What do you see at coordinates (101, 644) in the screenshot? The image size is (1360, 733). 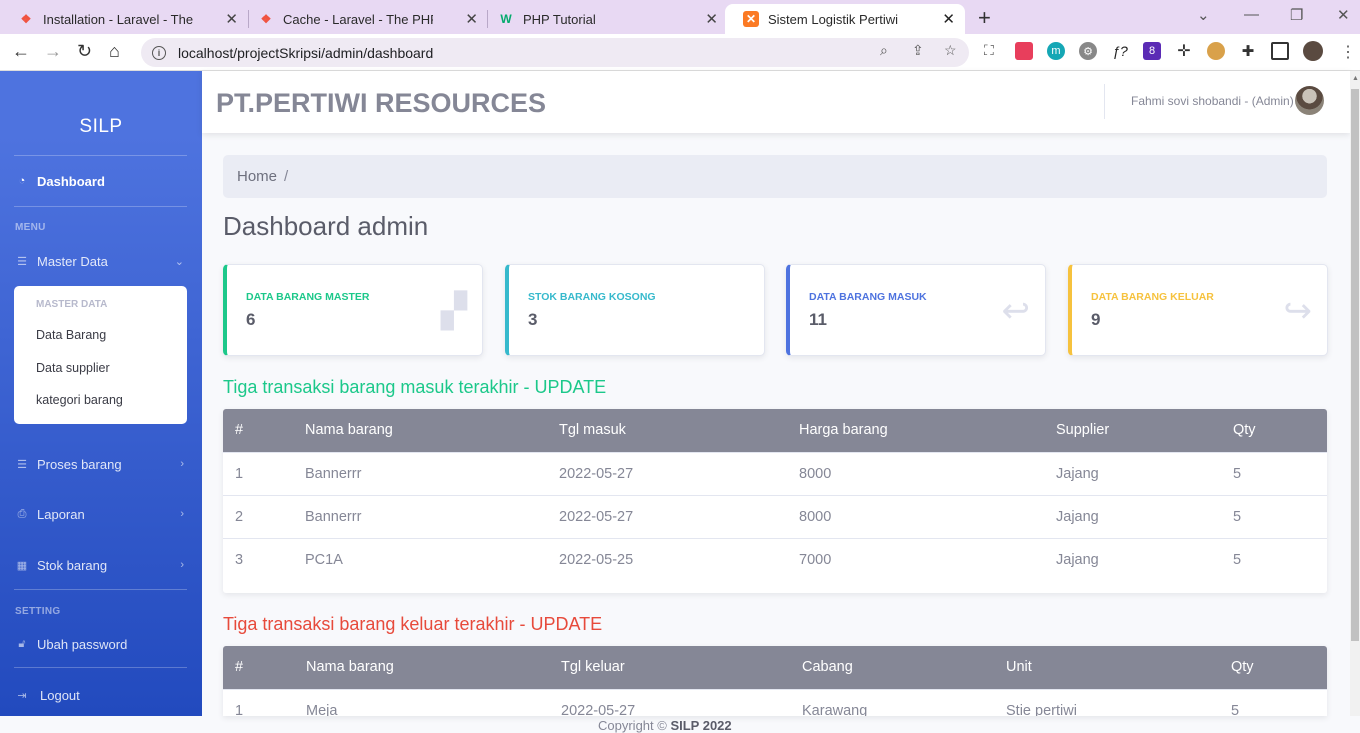 I see `sidebar-item-ubah-password: 🔓︎ Ubah password` at bounding box center [101, 644].